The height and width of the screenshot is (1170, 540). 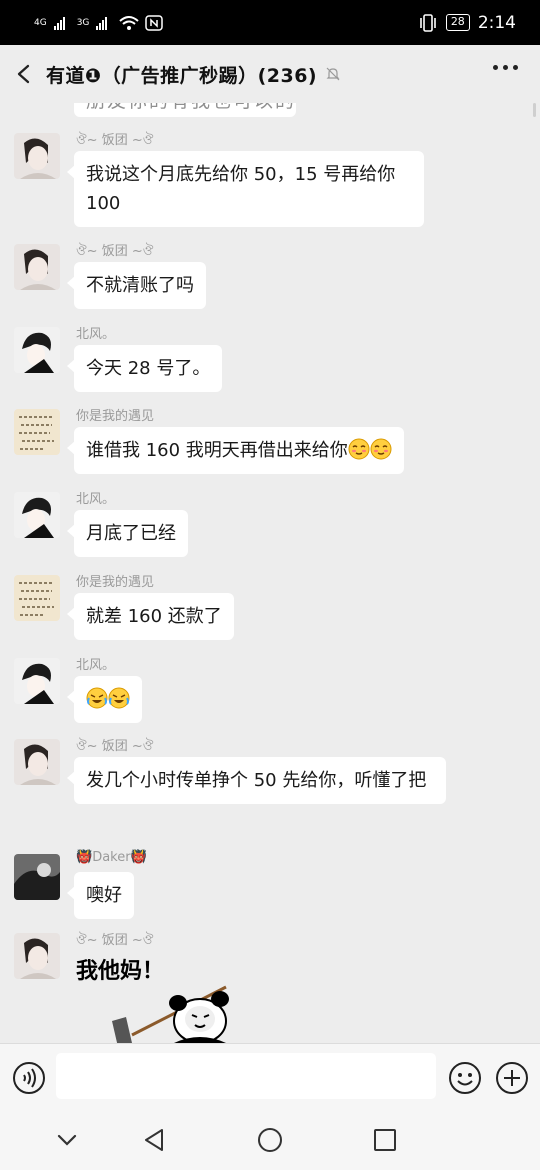 I want to click on message-text: 月底了已经, so click(x=131, y=533).